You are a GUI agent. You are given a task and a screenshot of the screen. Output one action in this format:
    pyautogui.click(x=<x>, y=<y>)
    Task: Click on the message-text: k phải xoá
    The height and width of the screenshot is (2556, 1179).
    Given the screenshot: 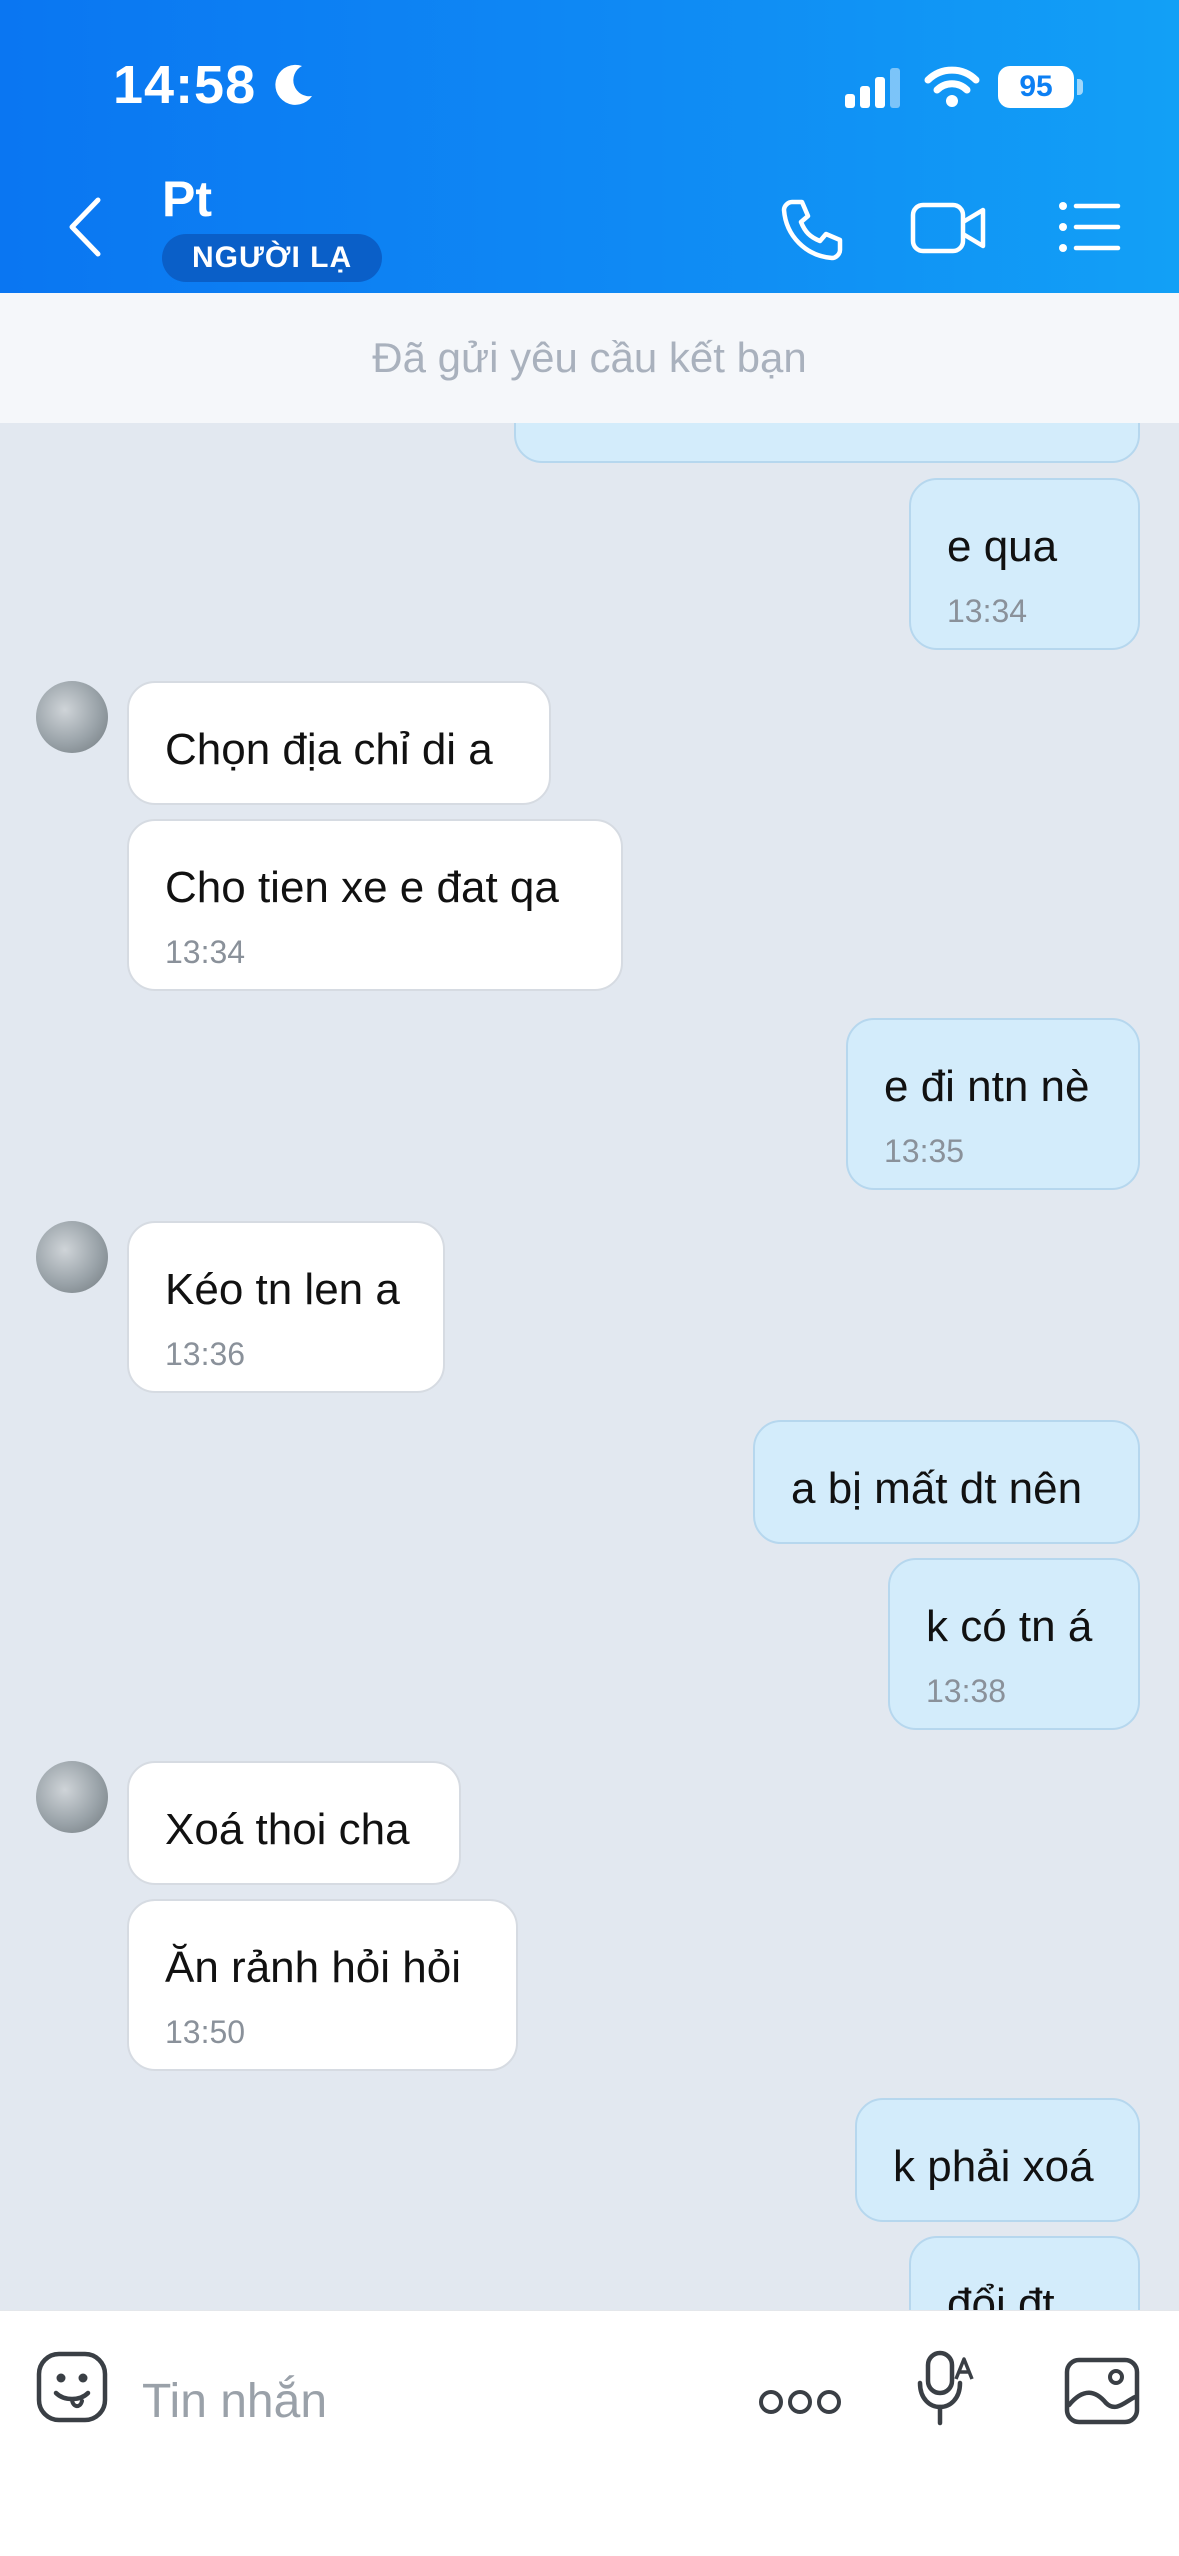 What is the action you would take?
    pyautogui.click(x=993, y=2166)
    